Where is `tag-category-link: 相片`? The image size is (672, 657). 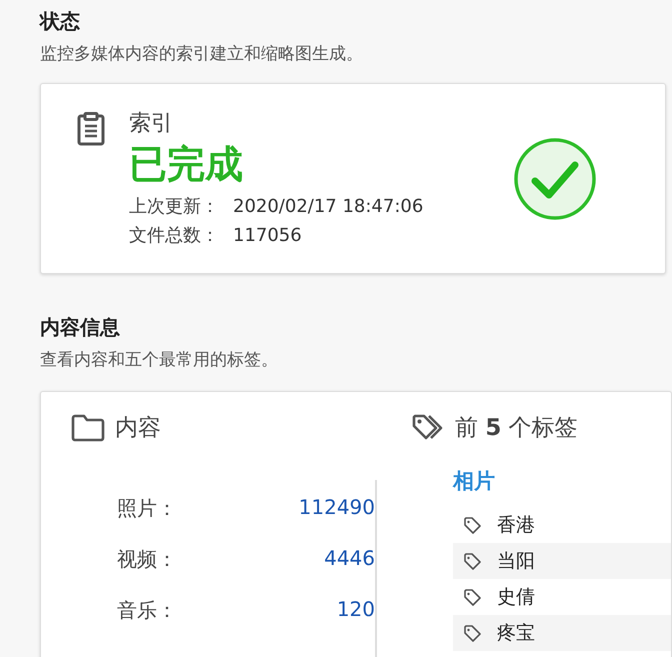
tag-category-link: 相片 is located at coordinates (562, 481).